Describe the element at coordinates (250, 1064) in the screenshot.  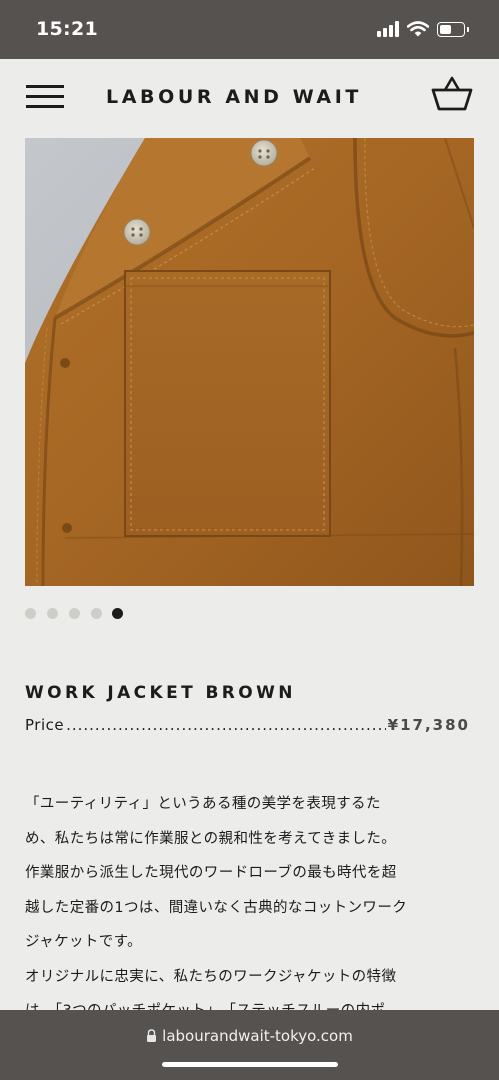
I see `home-indicator` at that location.